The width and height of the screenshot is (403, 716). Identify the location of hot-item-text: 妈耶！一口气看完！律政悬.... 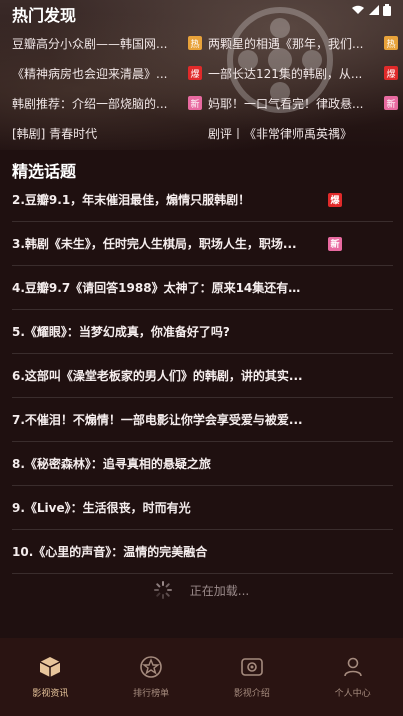
(286, 103).